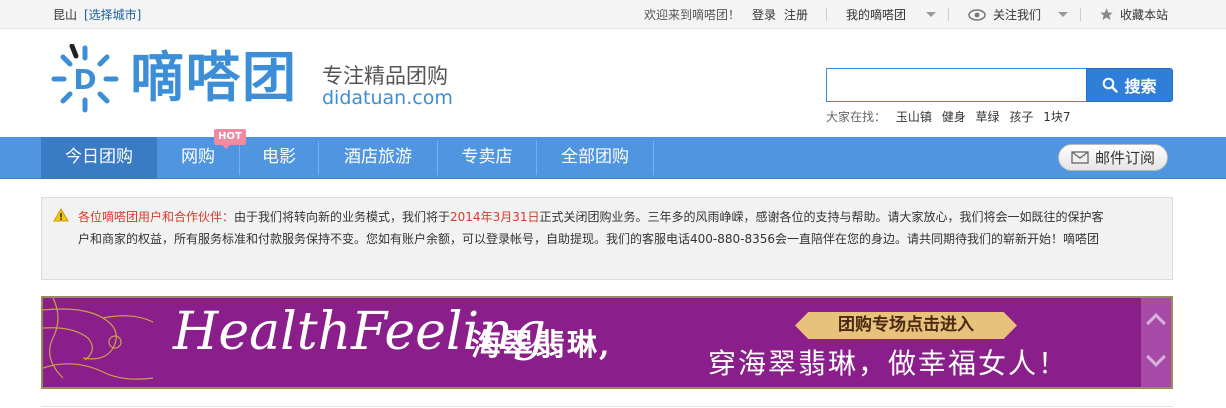 This screenshot has height=408, width=1226. Describe the element at coordinates (541, 345) in the screenshot. I see `banner-brand: 海翠翡琳,` at that location.